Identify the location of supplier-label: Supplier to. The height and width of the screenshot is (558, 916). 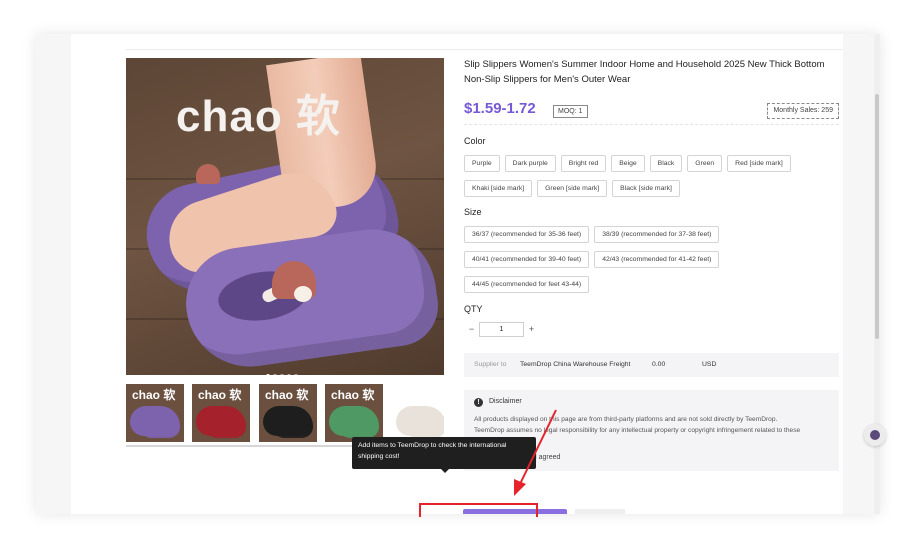
(490, 364).